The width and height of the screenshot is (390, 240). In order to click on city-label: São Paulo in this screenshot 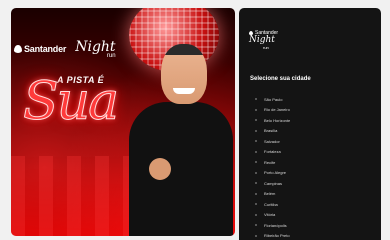, I will do `click(273, 99)`.